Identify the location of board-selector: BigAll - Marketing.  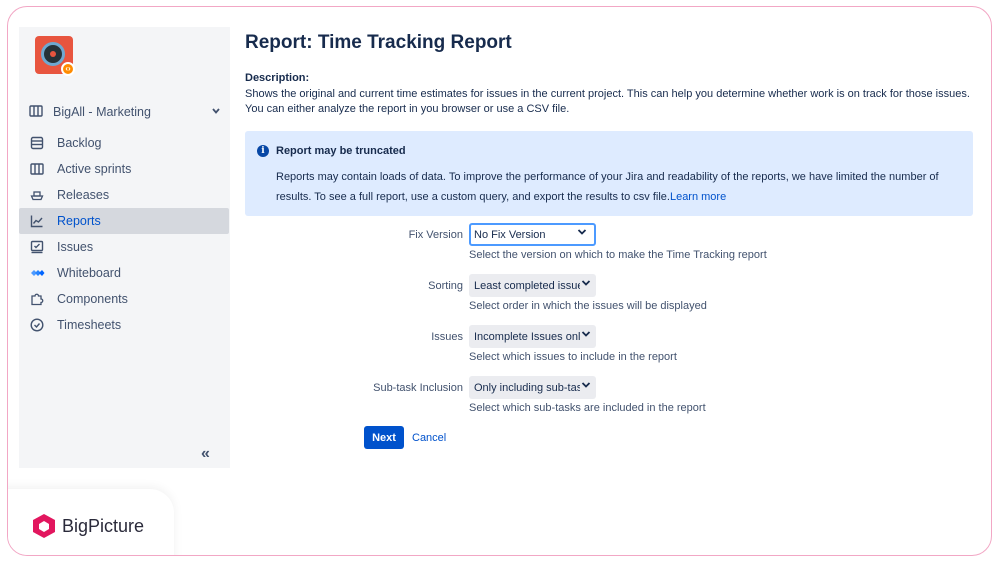
(129, 112).